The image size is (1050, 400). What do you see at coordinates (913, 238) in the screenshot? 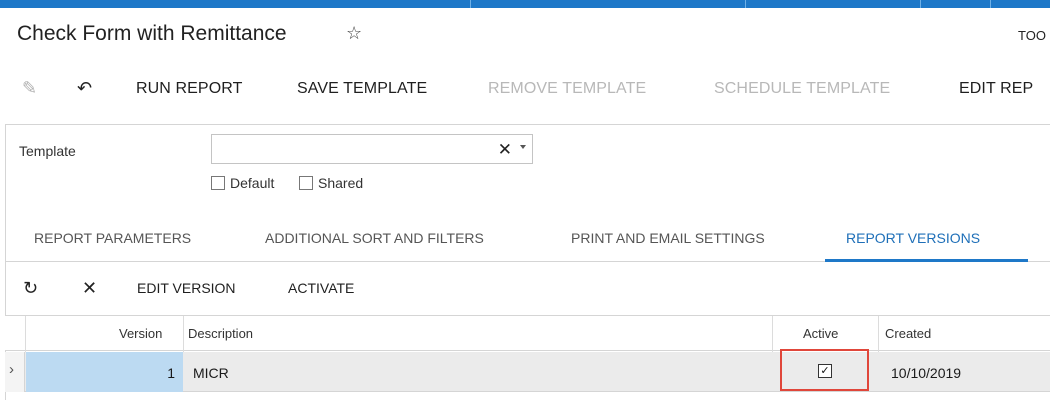
I see `tab-report-versions: REPORT VERSIONS` at bounding box center [913, 238].